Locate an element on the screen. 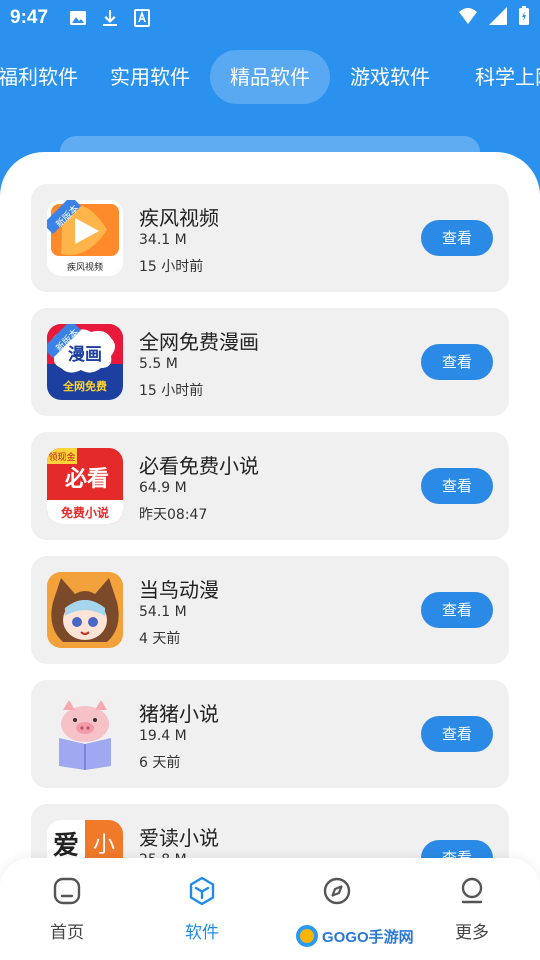 The width and height of the screenshot is (540, 960). manhua-icon: 漫画 全网免费 新版本 is located at coordinates (85, 362).